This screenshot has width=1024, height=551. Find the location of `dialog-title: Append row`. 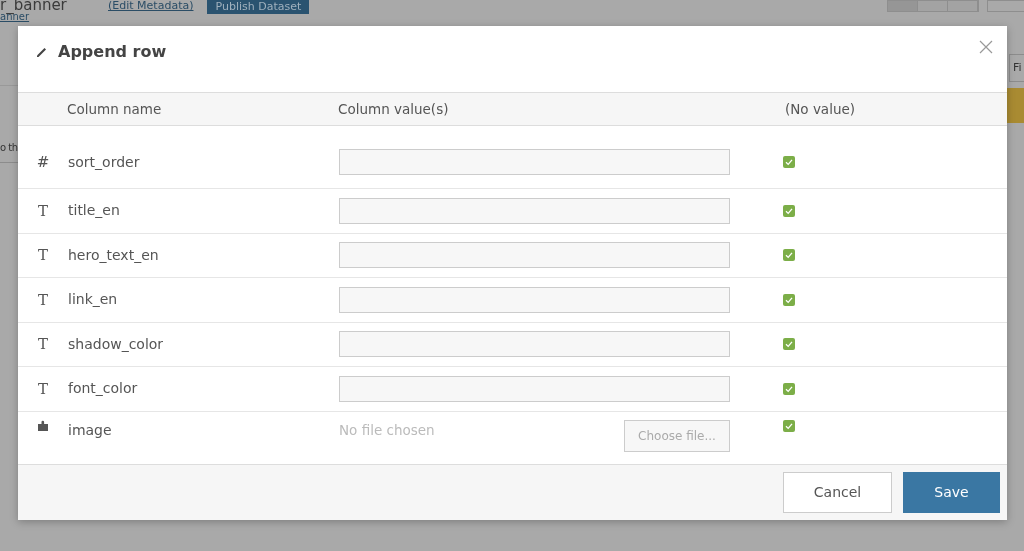

dialog-title: Append row is located at coordinates (112, 52).